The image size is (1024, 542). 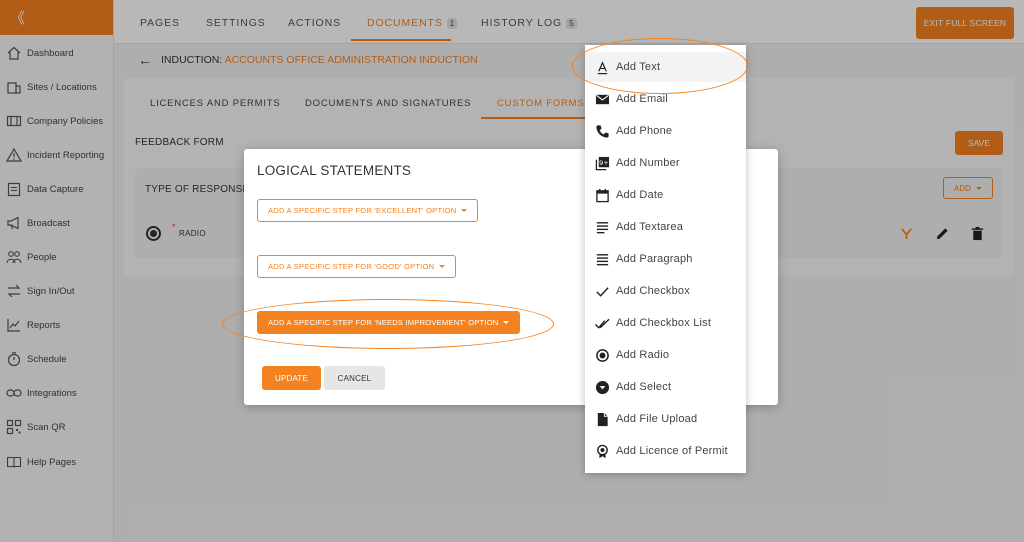 I want to click on svg-text: 9+, so click(x=604, y=162).